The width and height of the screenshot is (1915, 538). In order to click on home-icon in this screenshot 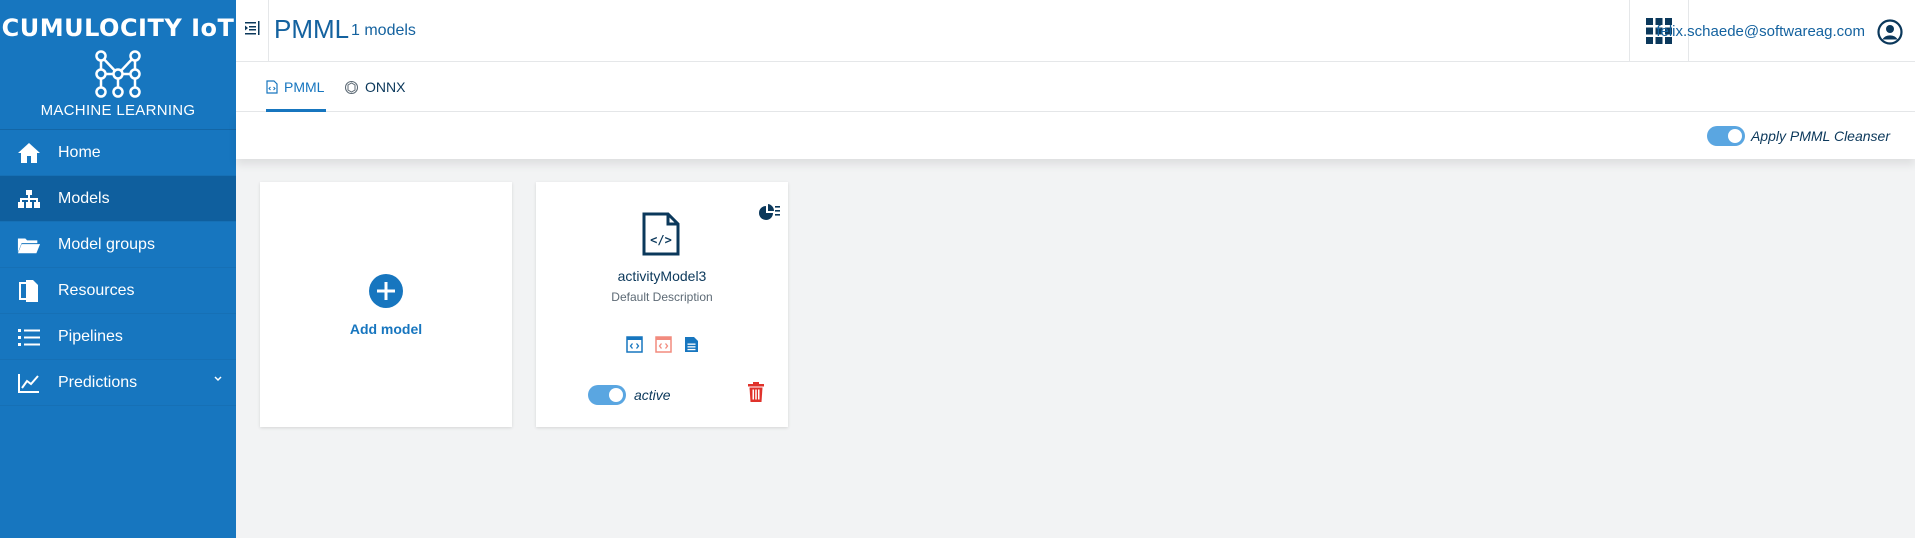, I will do `click(29, 153)`.